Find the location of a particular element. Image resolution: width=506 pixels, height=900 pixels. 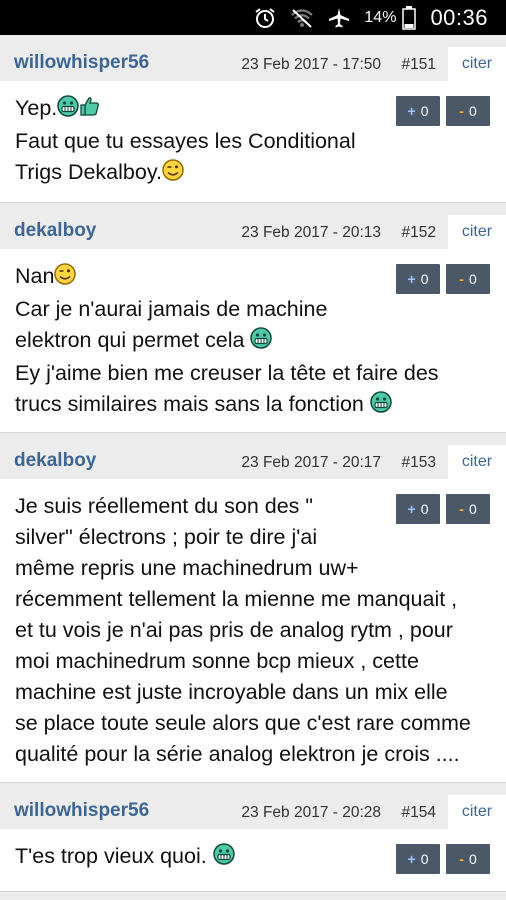

post-body: T'es trop vieux quoi. +0 -0 is located at coordinates (253, 860).